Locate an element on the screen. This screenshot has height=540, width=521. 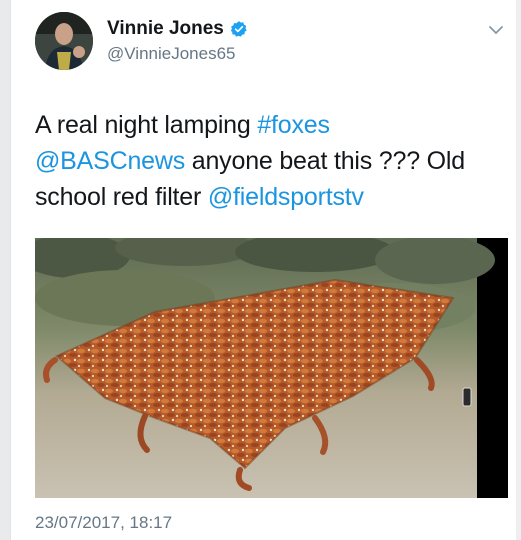
avatar-photo is located at coordinates (64, 41).